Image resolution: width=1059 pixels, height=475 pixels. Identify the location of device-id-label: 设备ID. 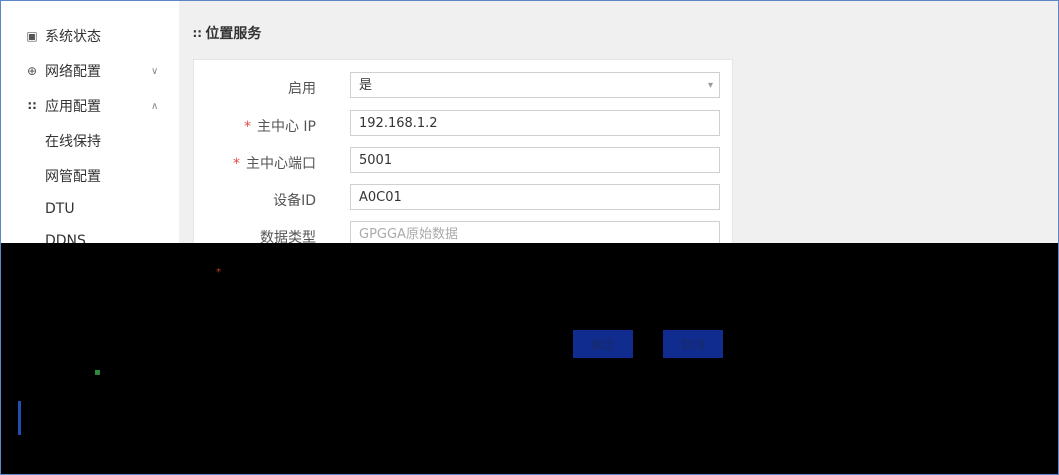
(294, 201).